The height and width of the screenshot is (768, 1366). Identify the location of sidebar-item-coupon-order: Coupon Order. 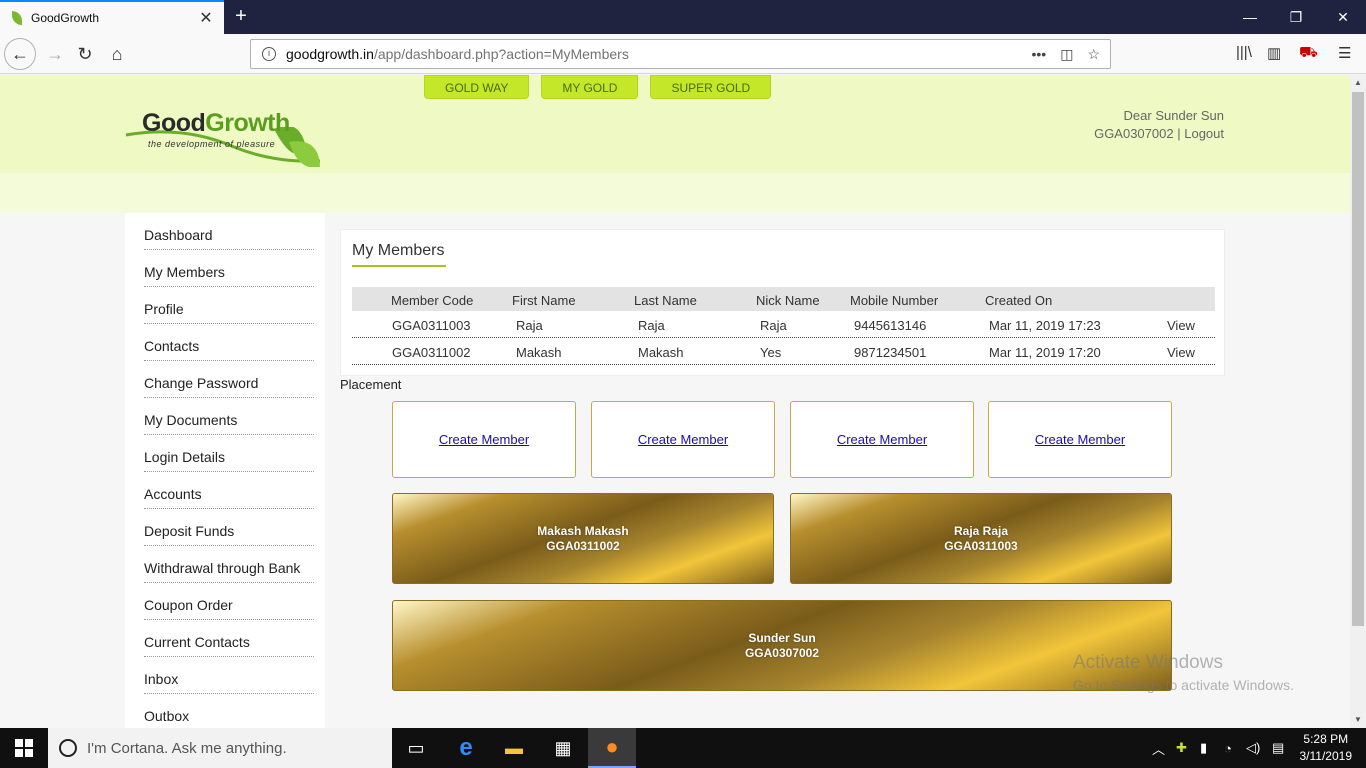
(229, 601).